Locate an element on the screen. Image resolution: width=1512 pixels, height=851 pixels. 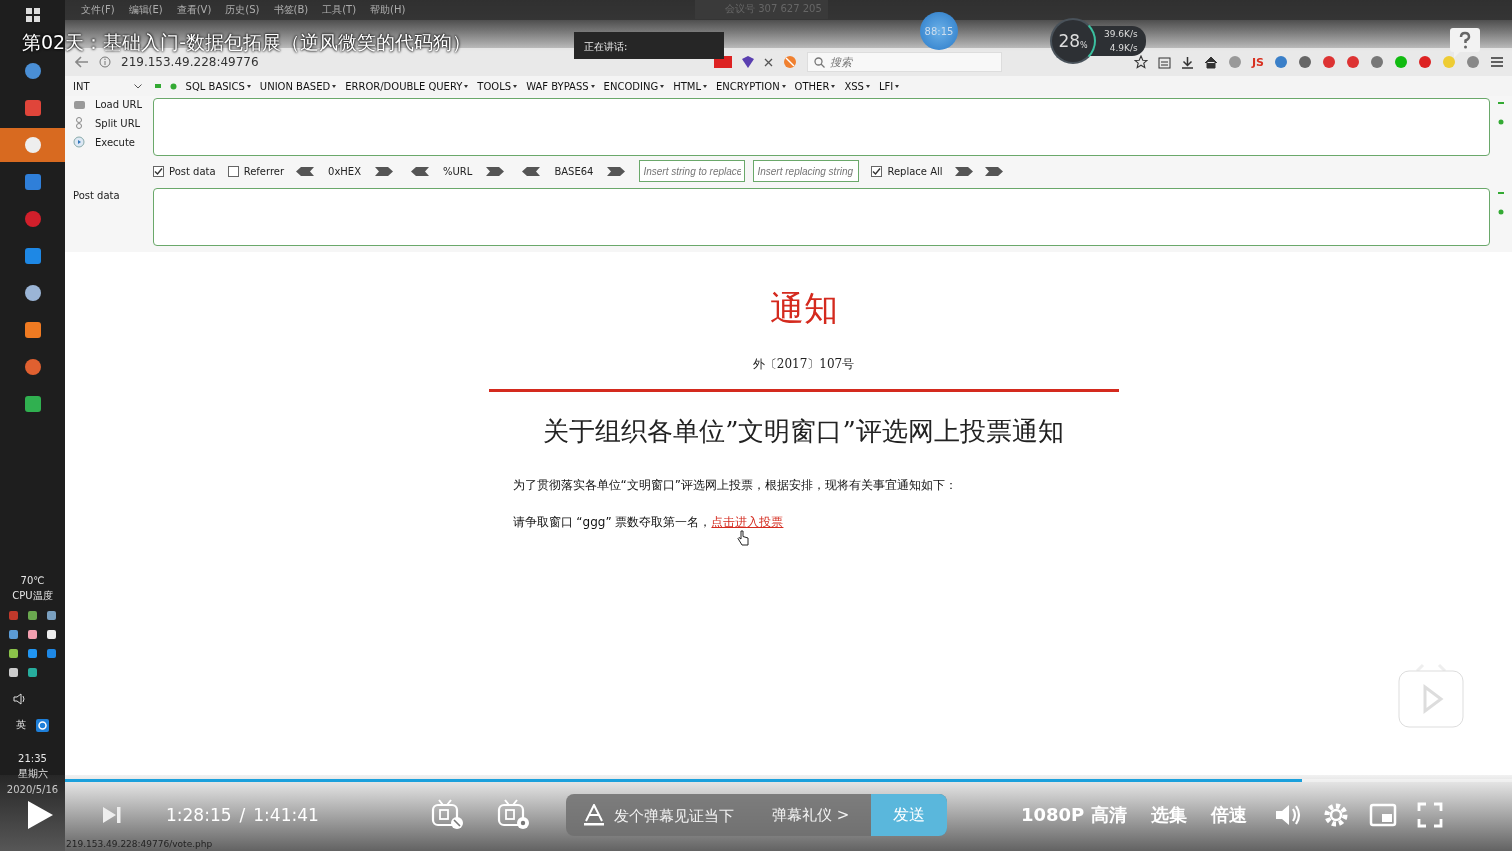
hackbar-menu: SQL BASICS is located at coordinates (218, 86).